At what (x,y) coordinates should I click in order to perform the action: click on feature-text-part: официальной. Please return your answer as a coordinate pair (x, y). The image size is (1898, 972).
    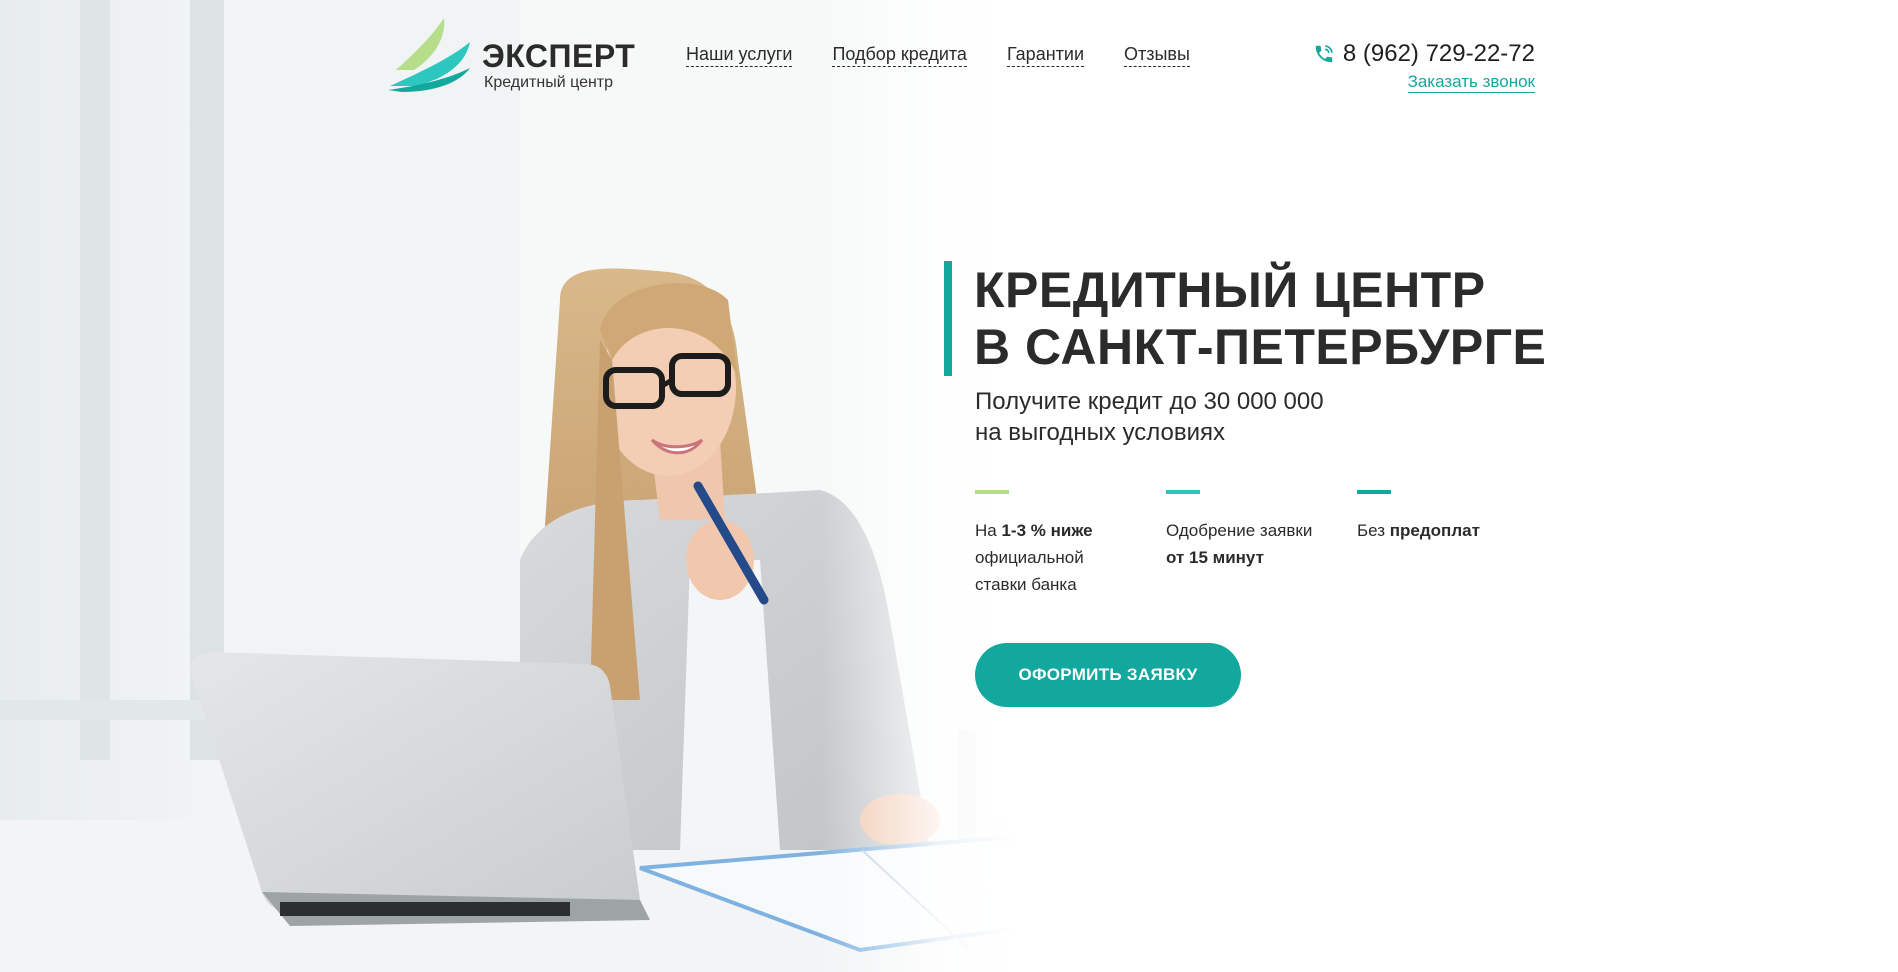
    Looking at the image, I should click on (1029, 557).